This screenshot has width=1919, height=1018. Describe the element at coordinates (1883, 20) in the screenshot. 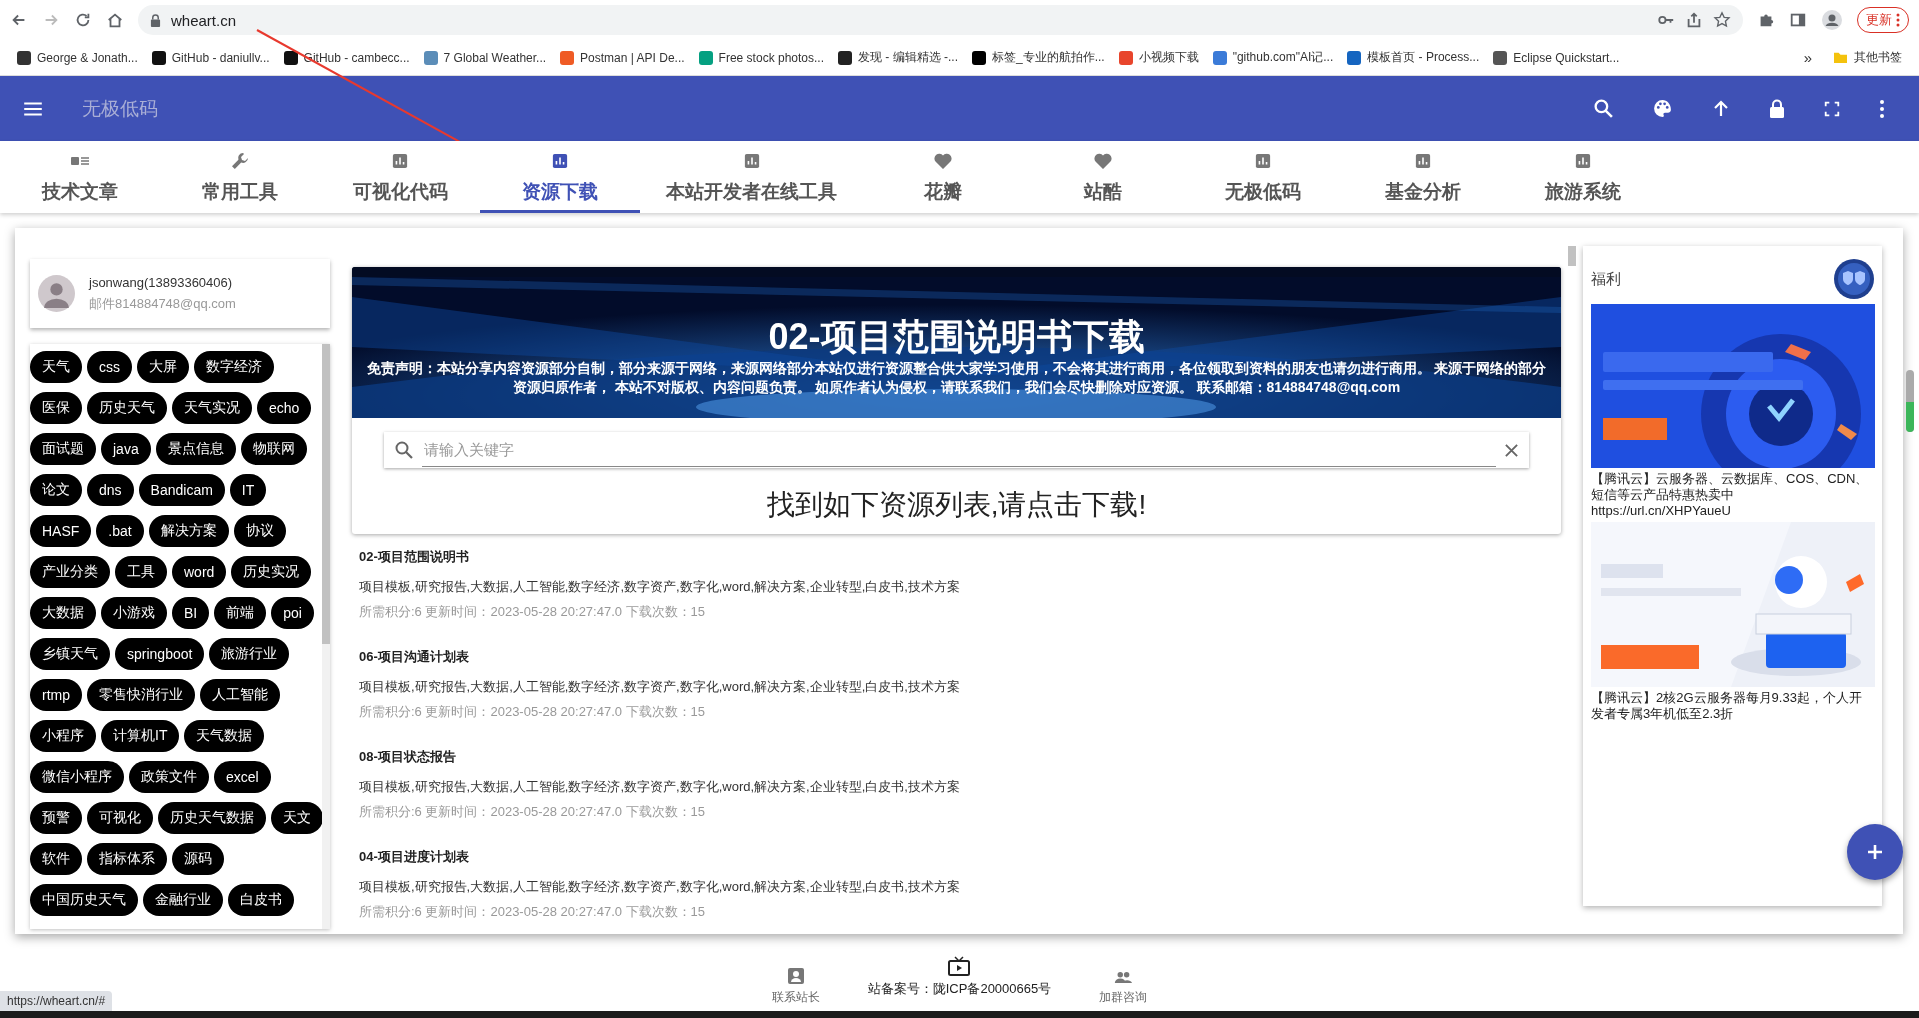

I see `update-button: 更新` at that location.